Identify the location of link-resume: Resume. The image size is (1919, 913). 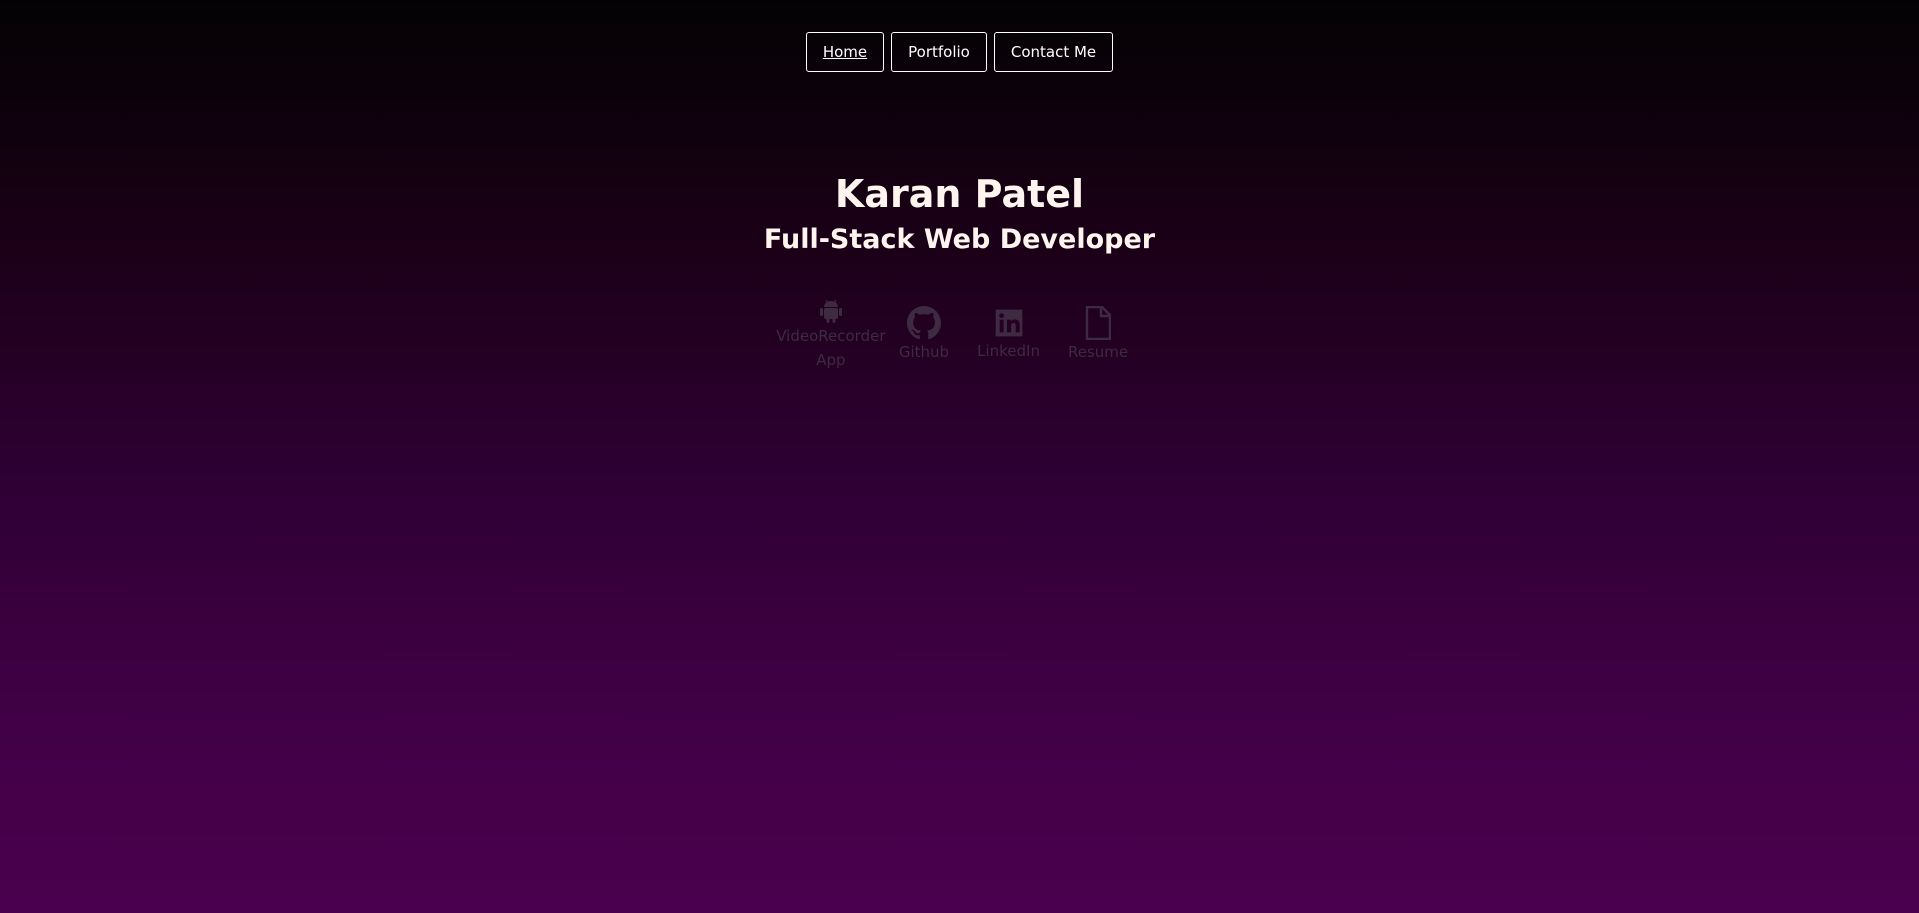
(1098, 335).